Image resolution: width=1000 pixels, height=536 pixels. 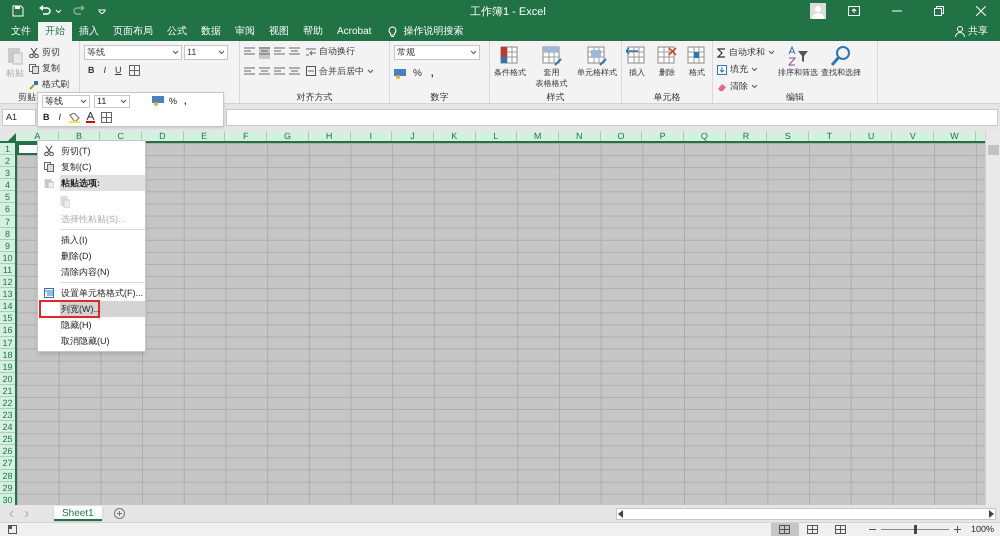 I want to click on zoom-slider-thumb, so click(x=915, y=529).